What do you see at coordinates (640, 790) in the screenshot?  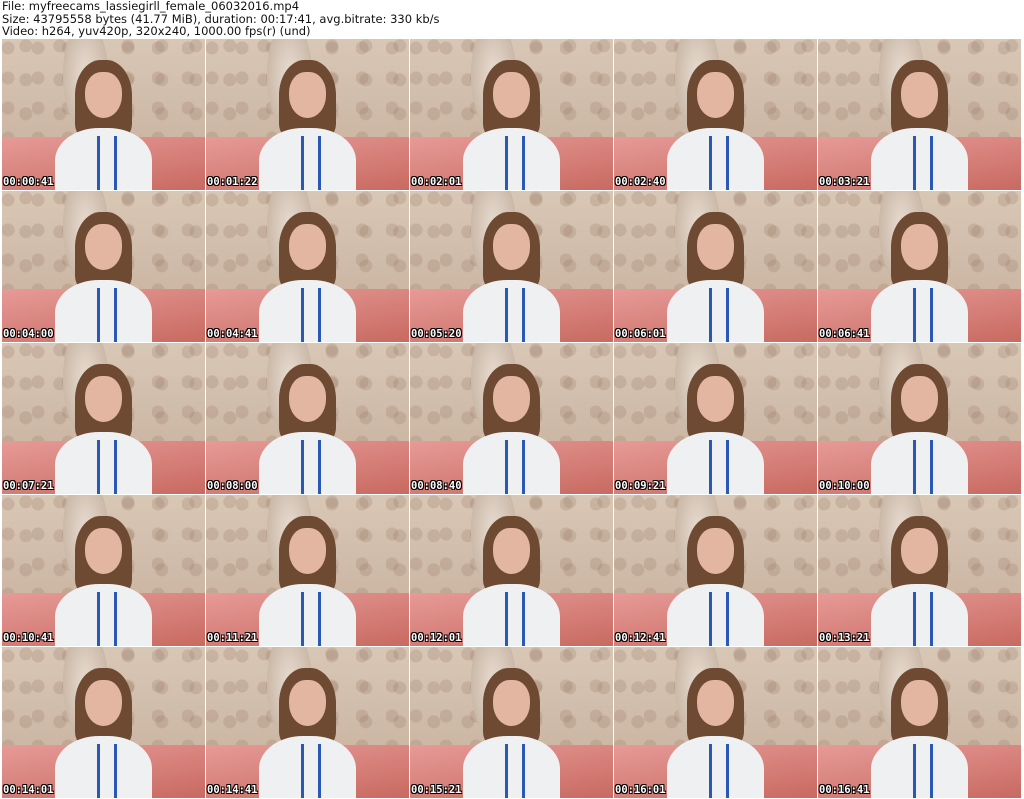 I see `thumbnail-timestamp: 00:16:01` at bounding box center [640, 790].